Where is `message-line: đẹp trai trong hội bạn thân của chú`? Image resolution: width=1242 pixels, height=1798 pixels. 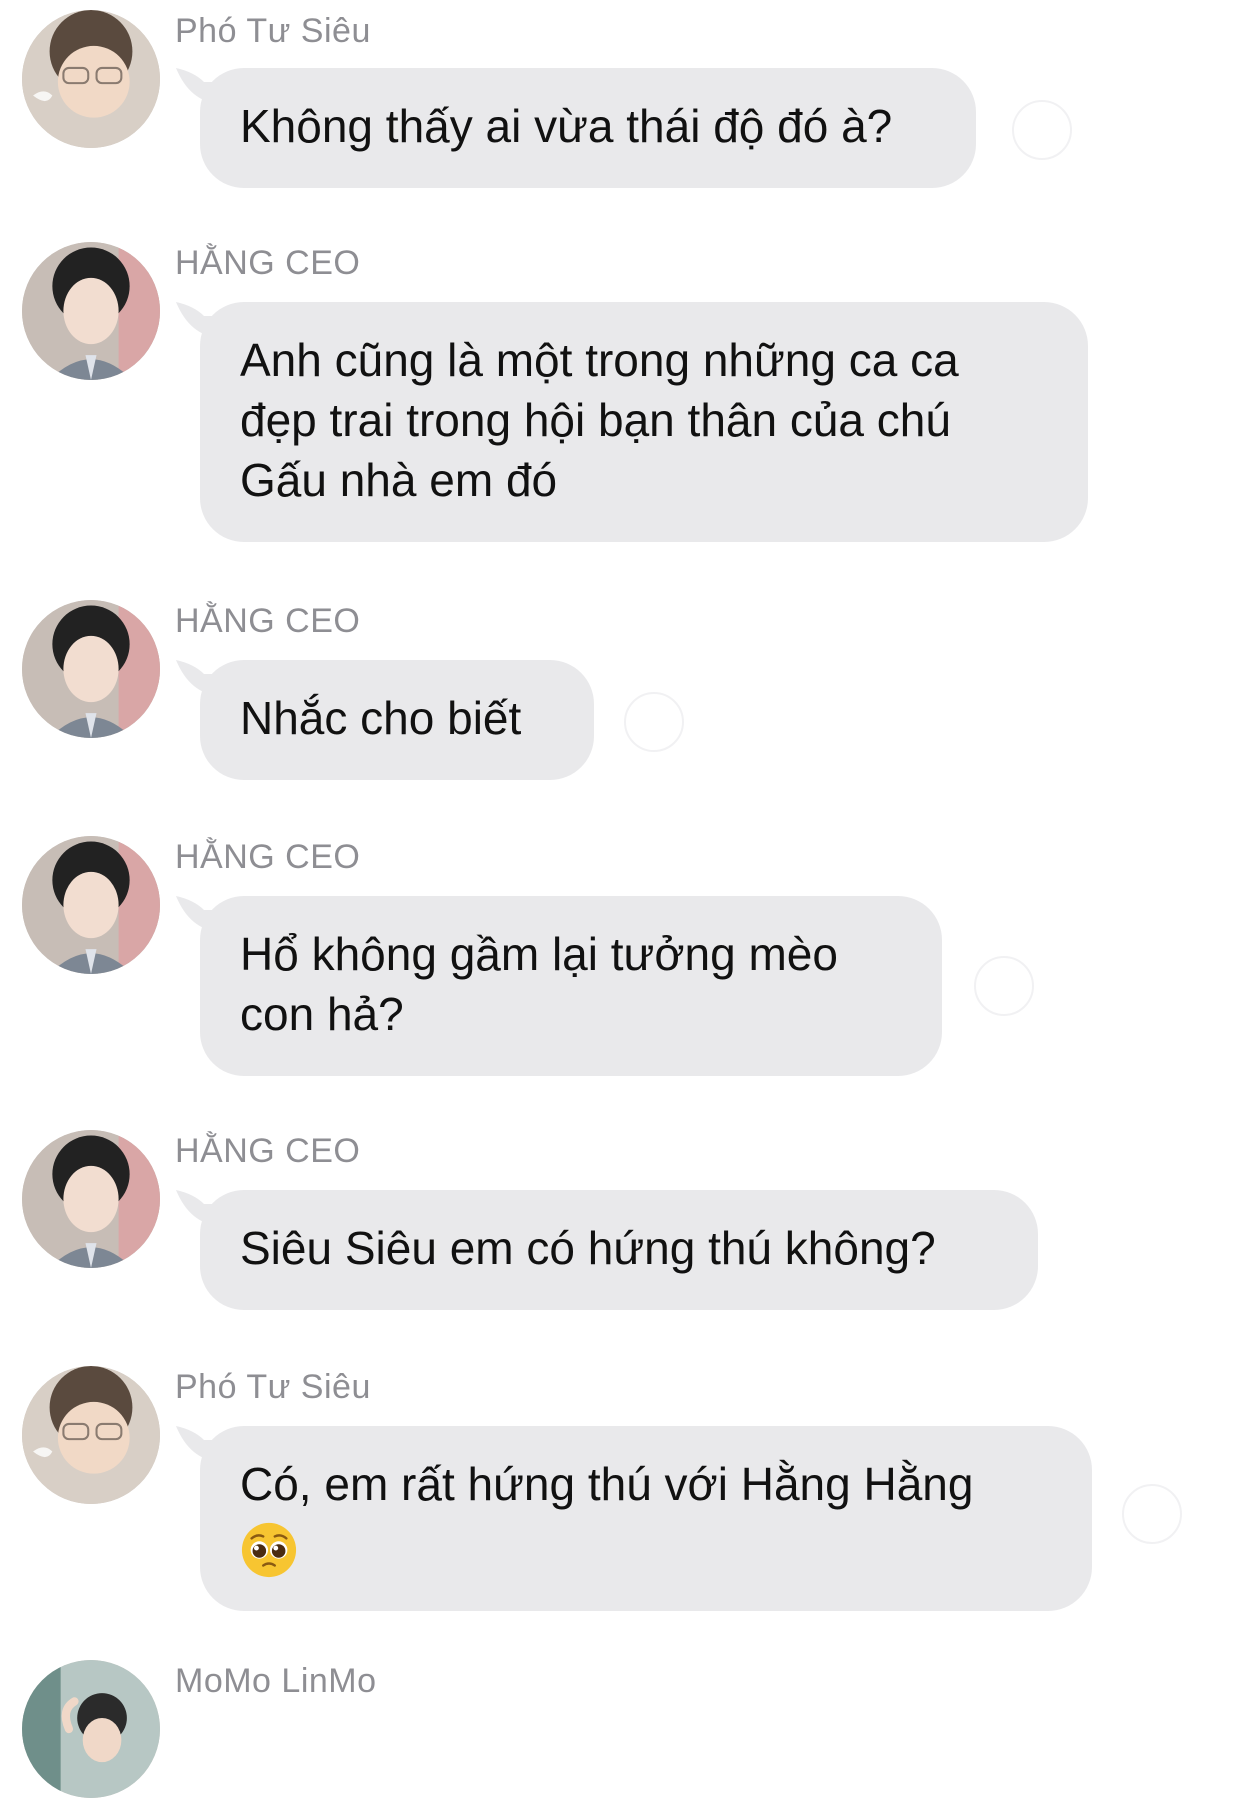 message-line: đẹp trai trong hội bạn thân của chú is located at coordinates (595, 420).